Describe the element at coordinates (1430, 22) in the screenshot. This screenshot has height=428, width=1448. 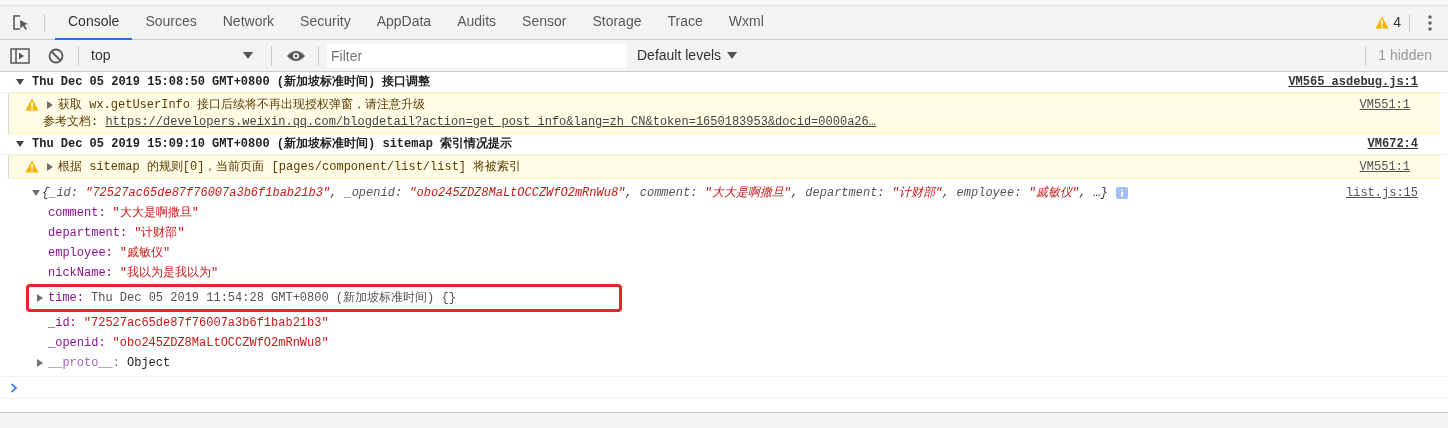
I see `more-menu-icon` at that location.